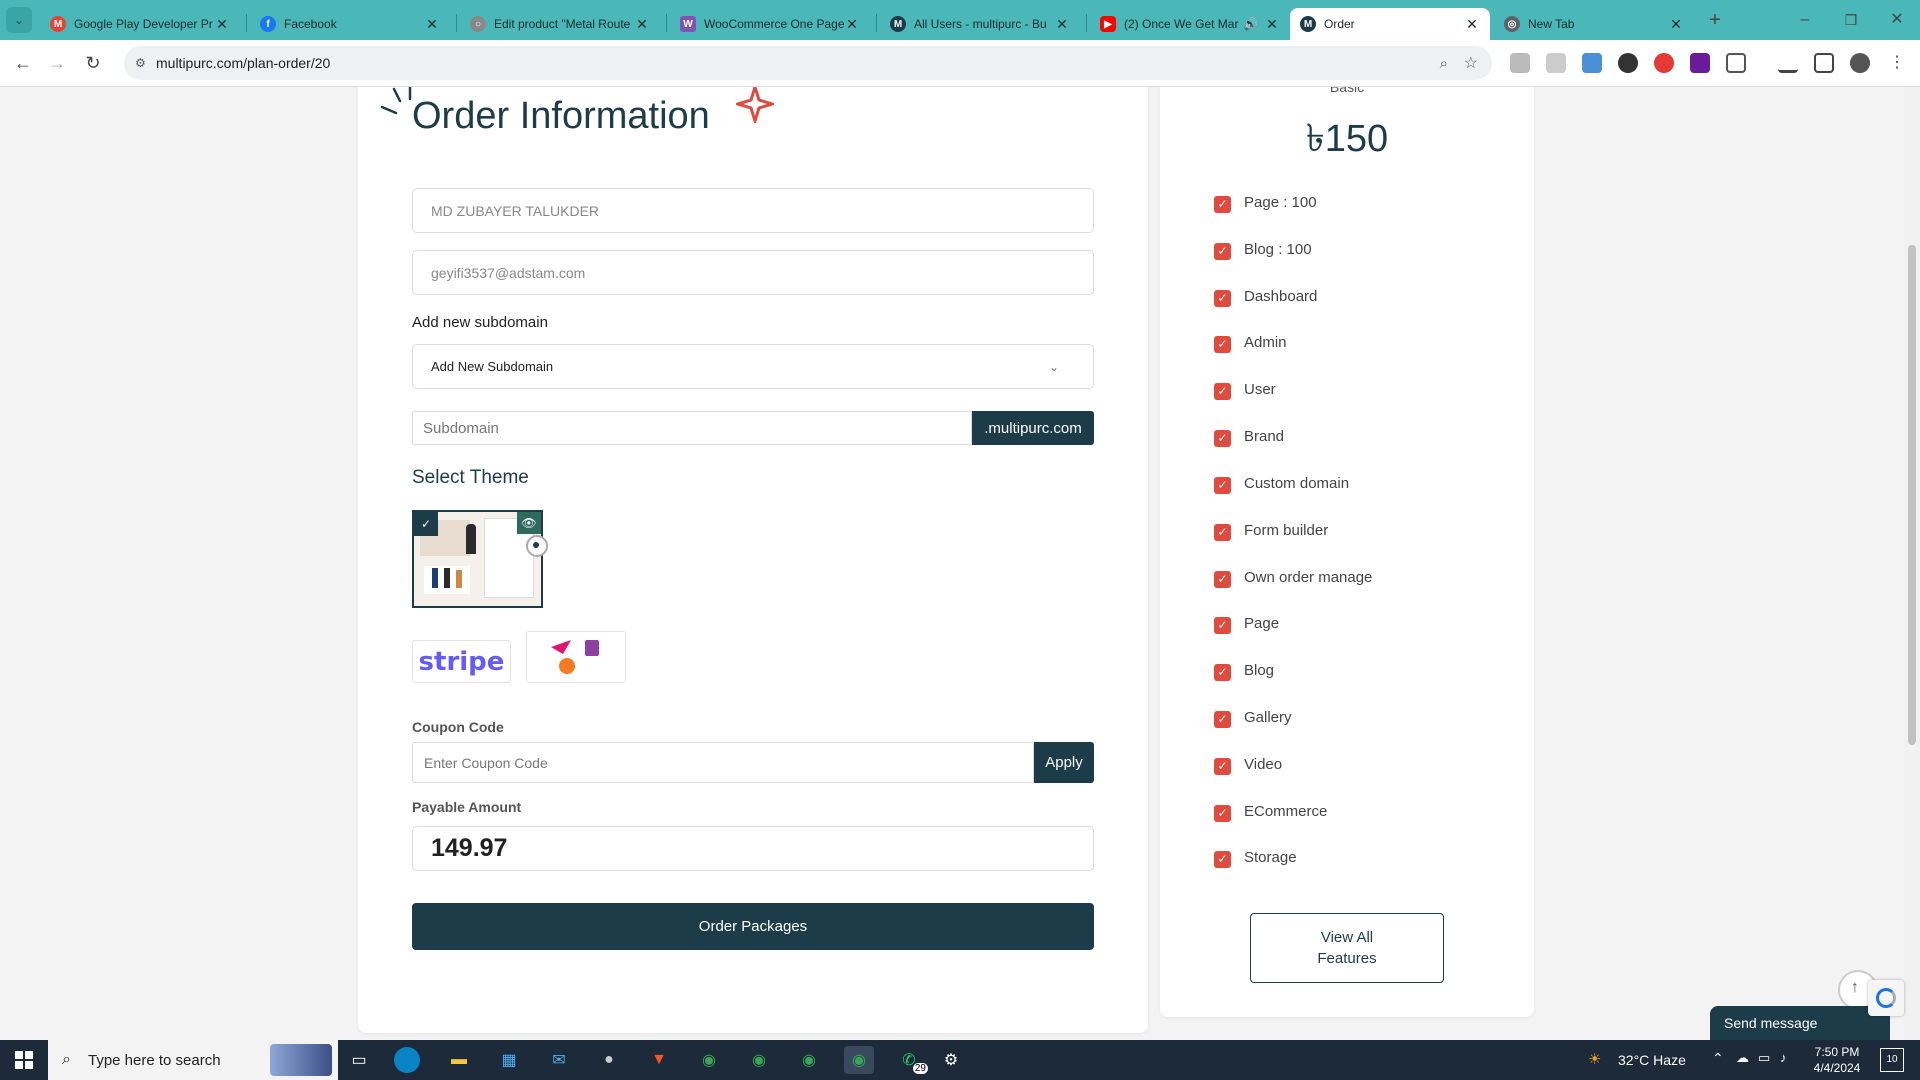 This screenshot has width=1920, height=1080. I want to click on tab-youtube: ▶ (2) Once We Get Mar 🔊 ✕, so click(1190, 24).